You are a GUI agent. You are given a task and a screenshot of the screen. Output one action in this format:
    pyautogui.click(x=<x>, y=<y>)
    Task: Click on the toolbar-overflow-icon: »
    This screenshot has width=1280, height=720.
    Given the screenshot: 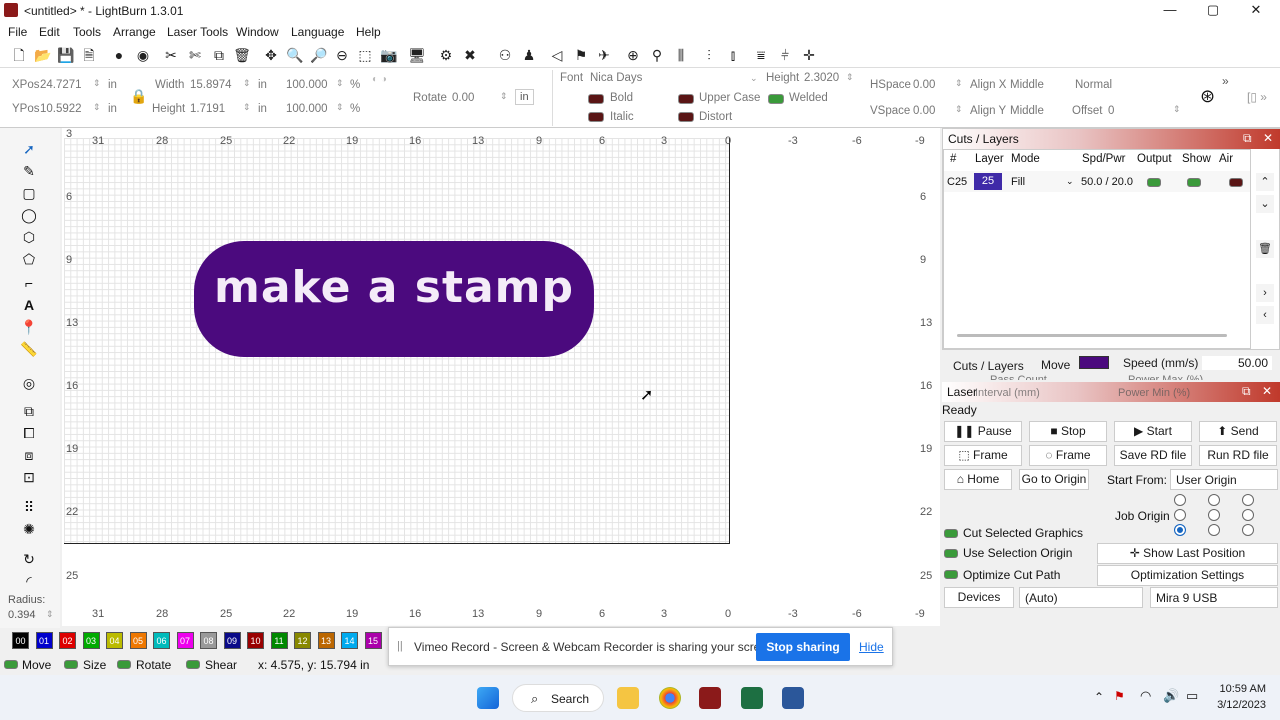 What is the action you would take?
    pyautogui.click(x=1225, y=81)
    